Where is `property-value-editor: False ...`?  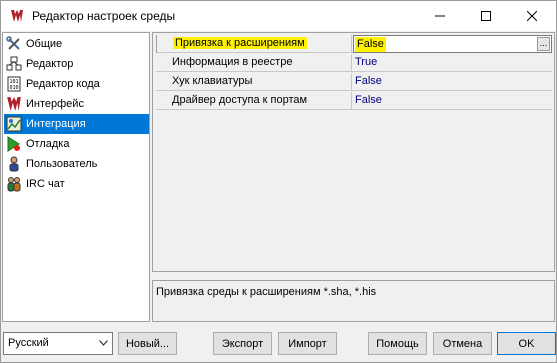 property-value-editor: False ... is located at coordinates (452, 44).